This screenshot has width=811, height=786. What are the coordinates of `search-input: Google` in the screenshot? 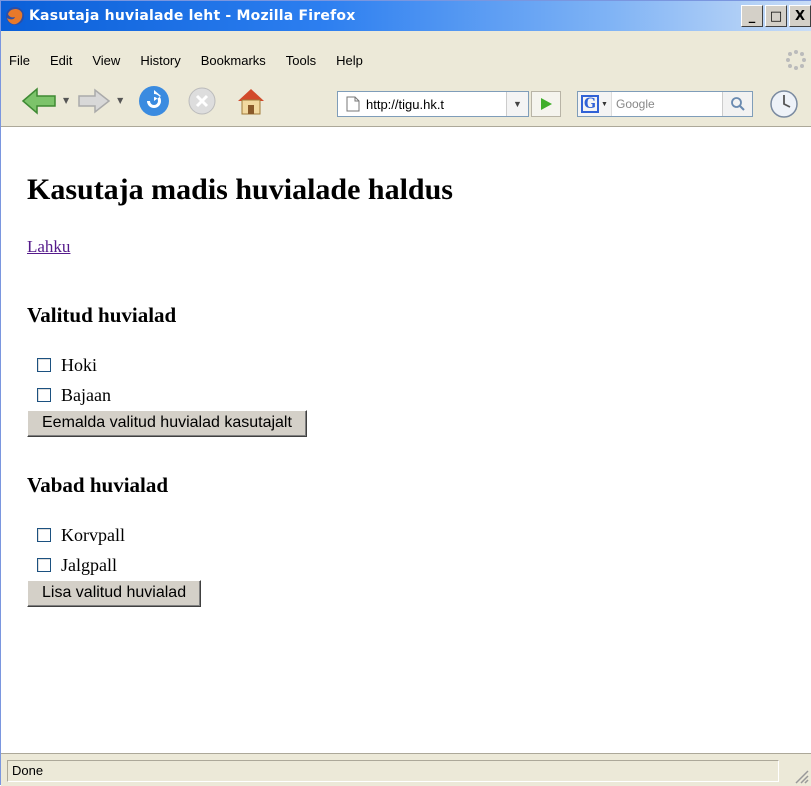 It's located at (667, 104).